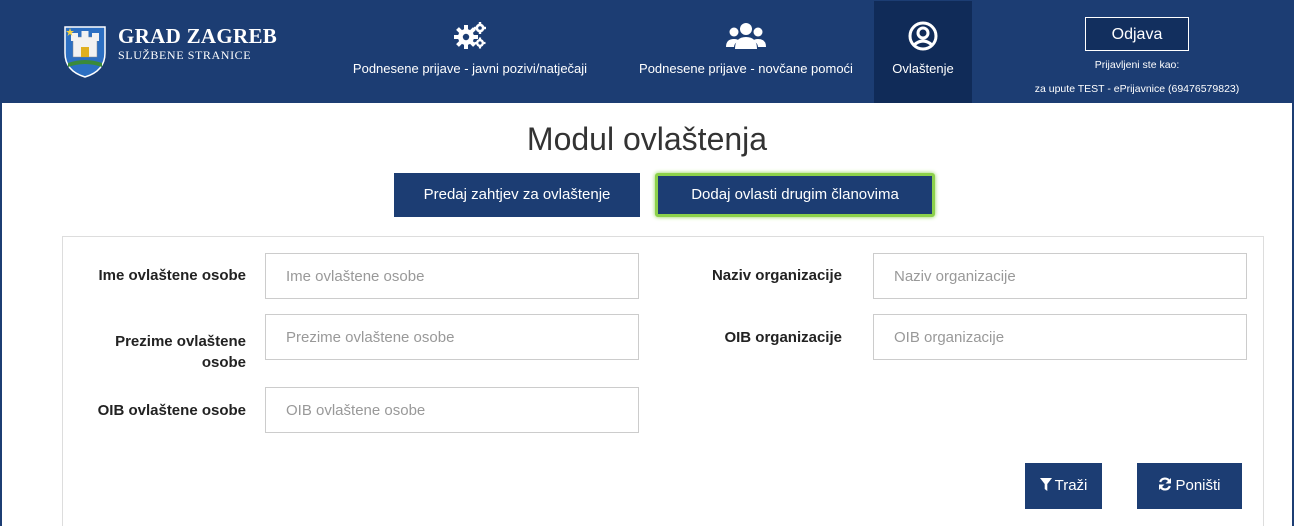 The height and width of the screenshot is (528, 1296). What do you see at coordinates (795, 195) in the screenshot?
I see `tab-dodaj-ovlasti: Dodaj ovlasti drugim članovima` at bounding box center [795, 195].